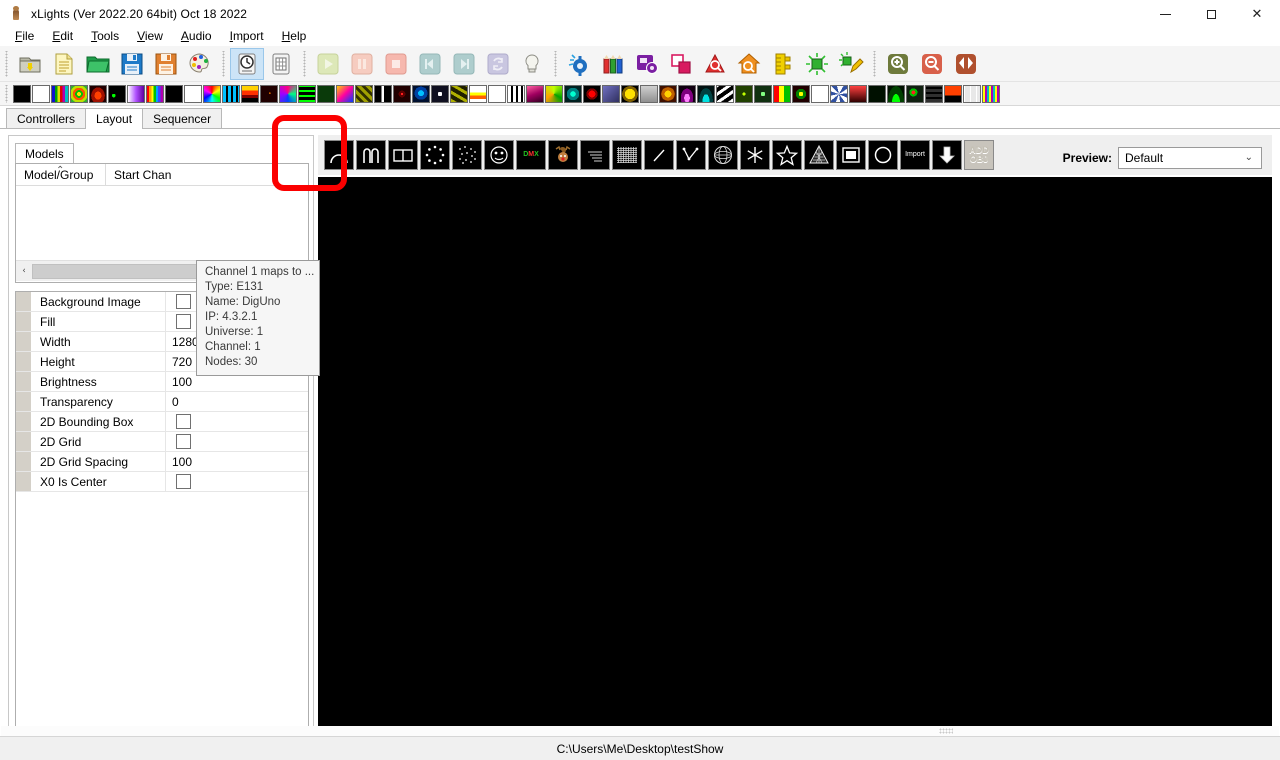  What do you see at coordinates (212, 93) in the screenshot?
I see `fan-effect` at bounding box center [212, 93].